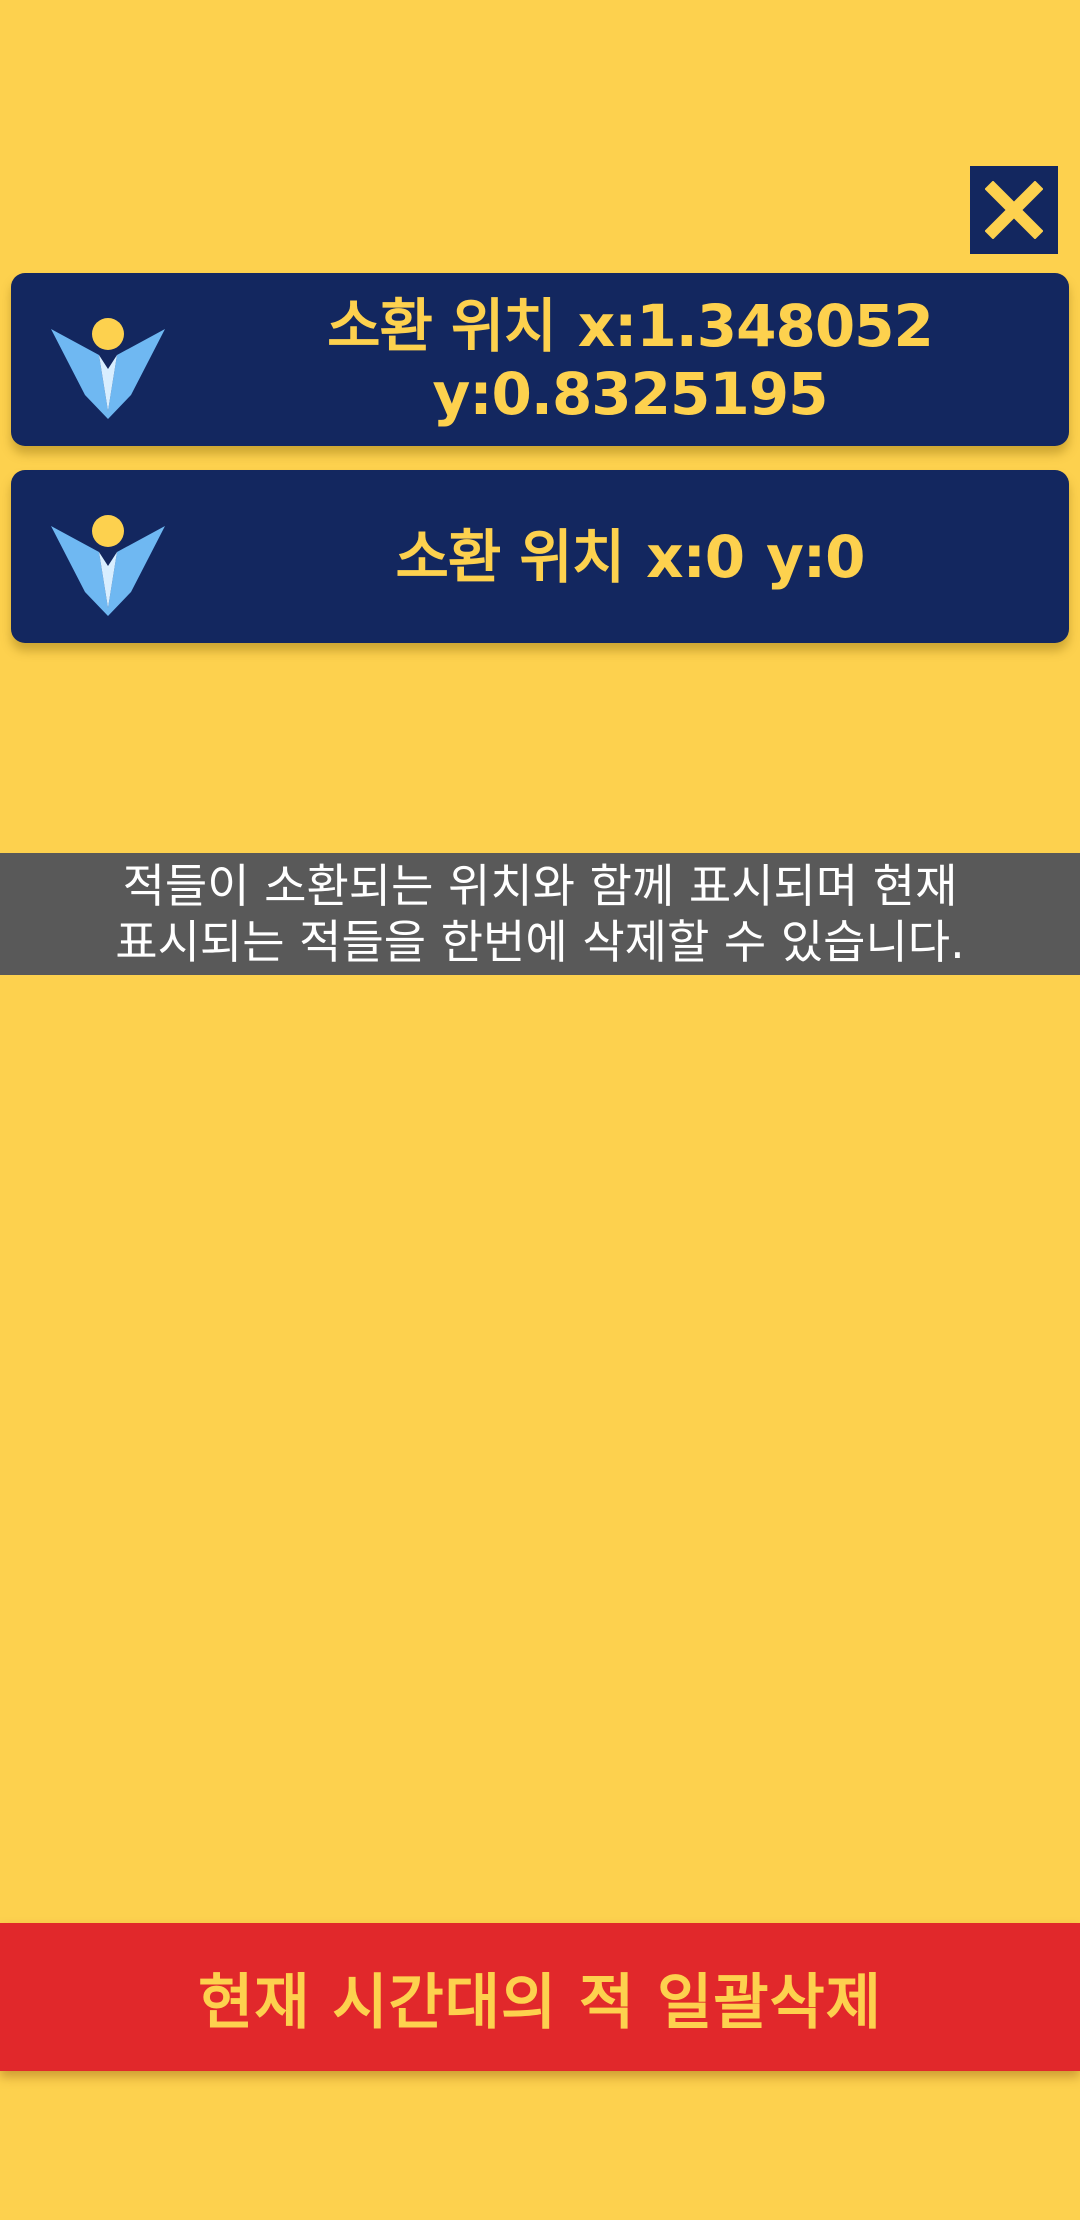  I want to click on tooltip-line-1: 적들이 소환되는 위치와 함께 표시되며 현재, so click(540, 886).